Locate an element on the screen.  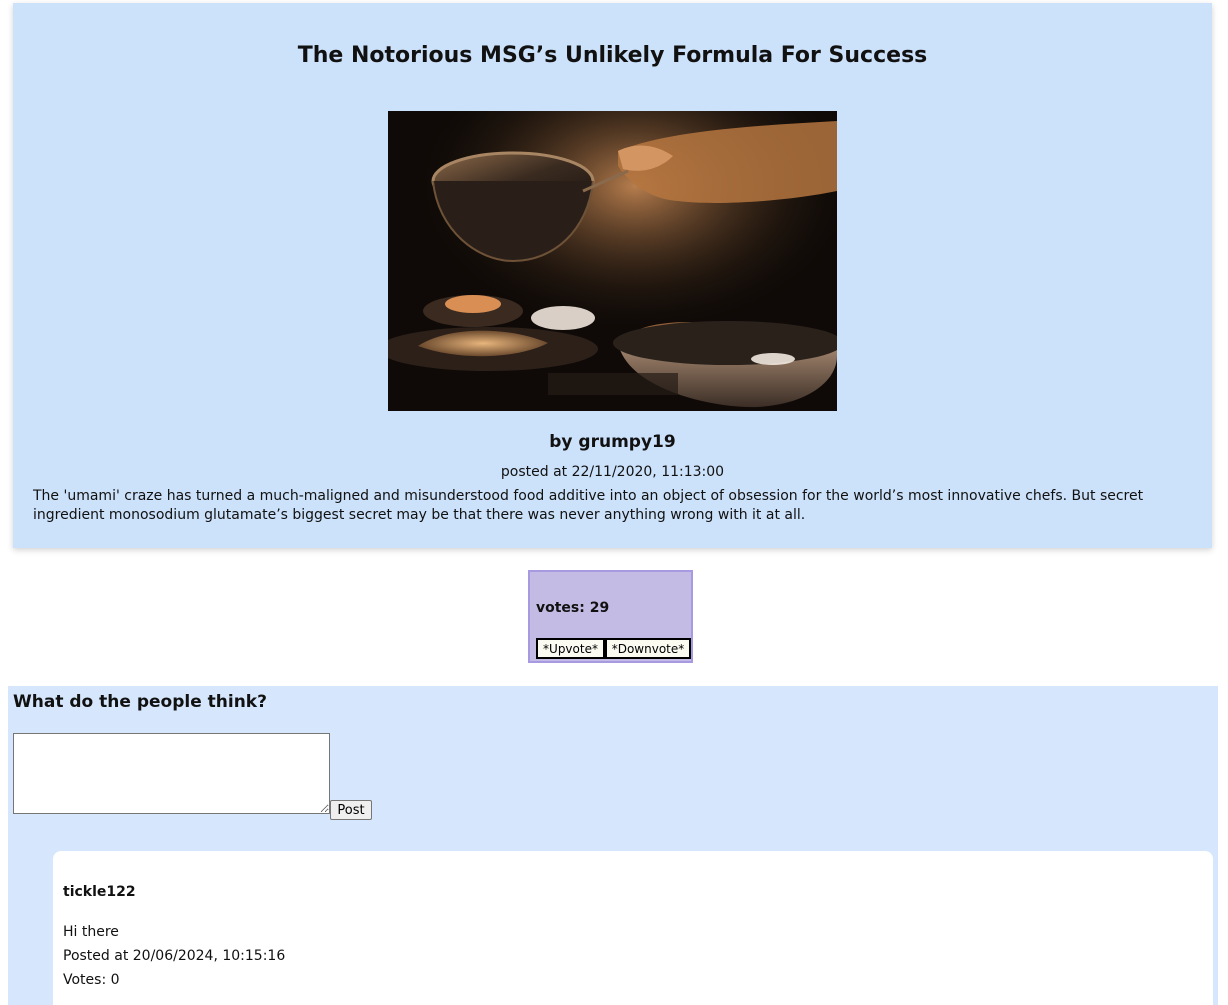
comments-heading: What do the people think? is located at coordinates (140, 702).